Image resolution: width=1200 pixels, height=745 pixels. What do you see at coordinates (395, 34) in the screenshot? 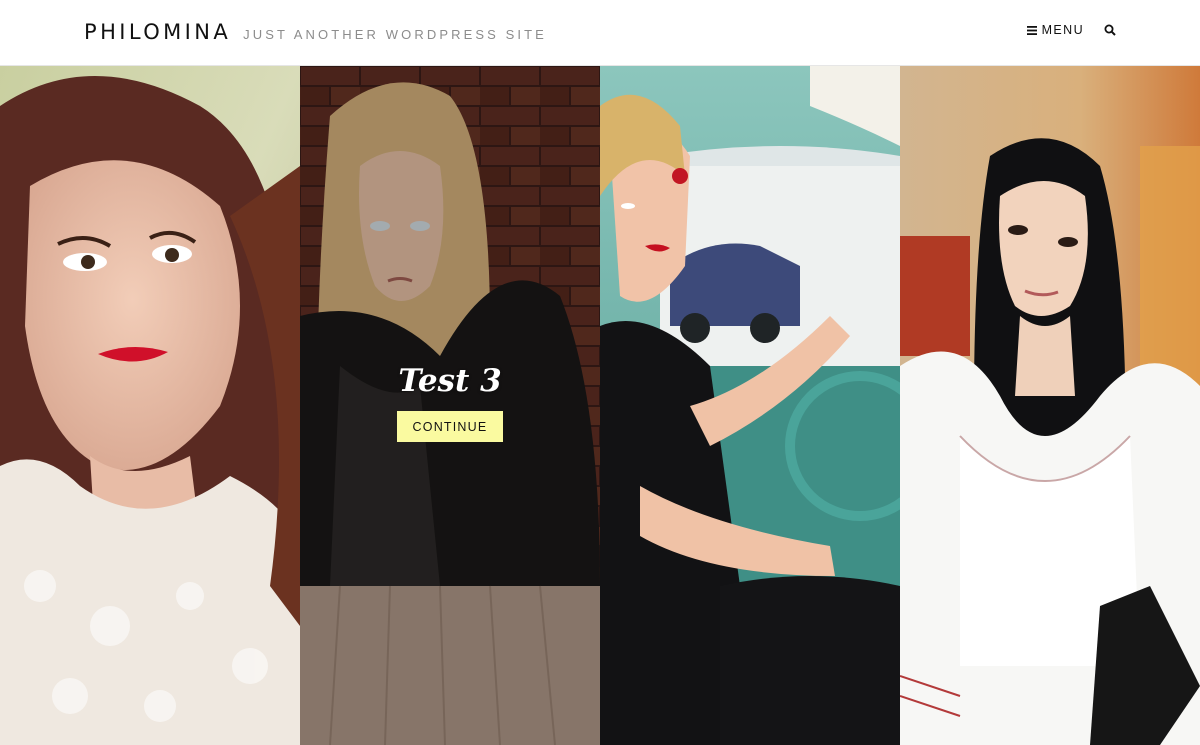
I see `site-tagline: JUST ANOTHER WORDPRESS SITE` at bounding box center [395, 34].